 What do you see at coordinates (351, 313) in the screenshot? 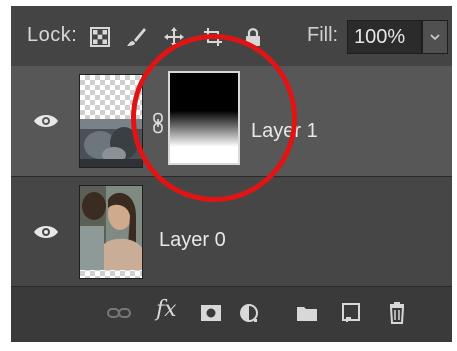
I see `new-layer-icon` at bounding box center [351, 313].